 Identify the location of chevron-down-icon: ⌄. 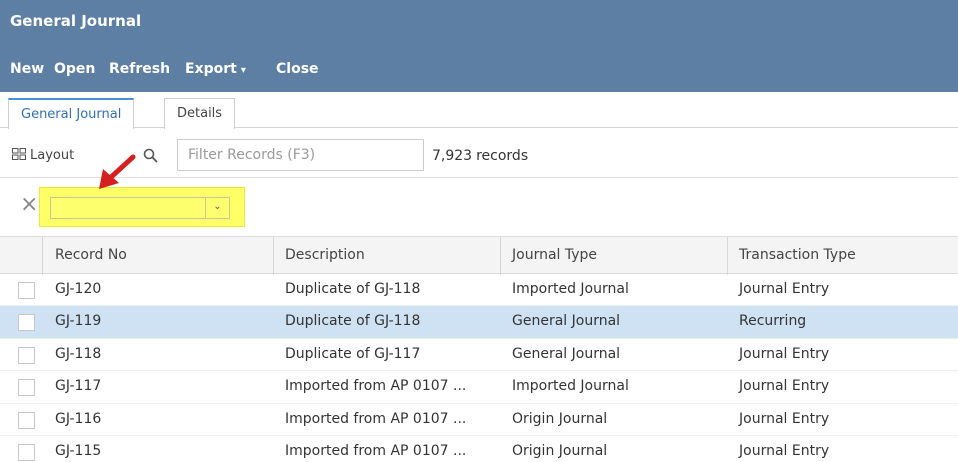
(217, 208).